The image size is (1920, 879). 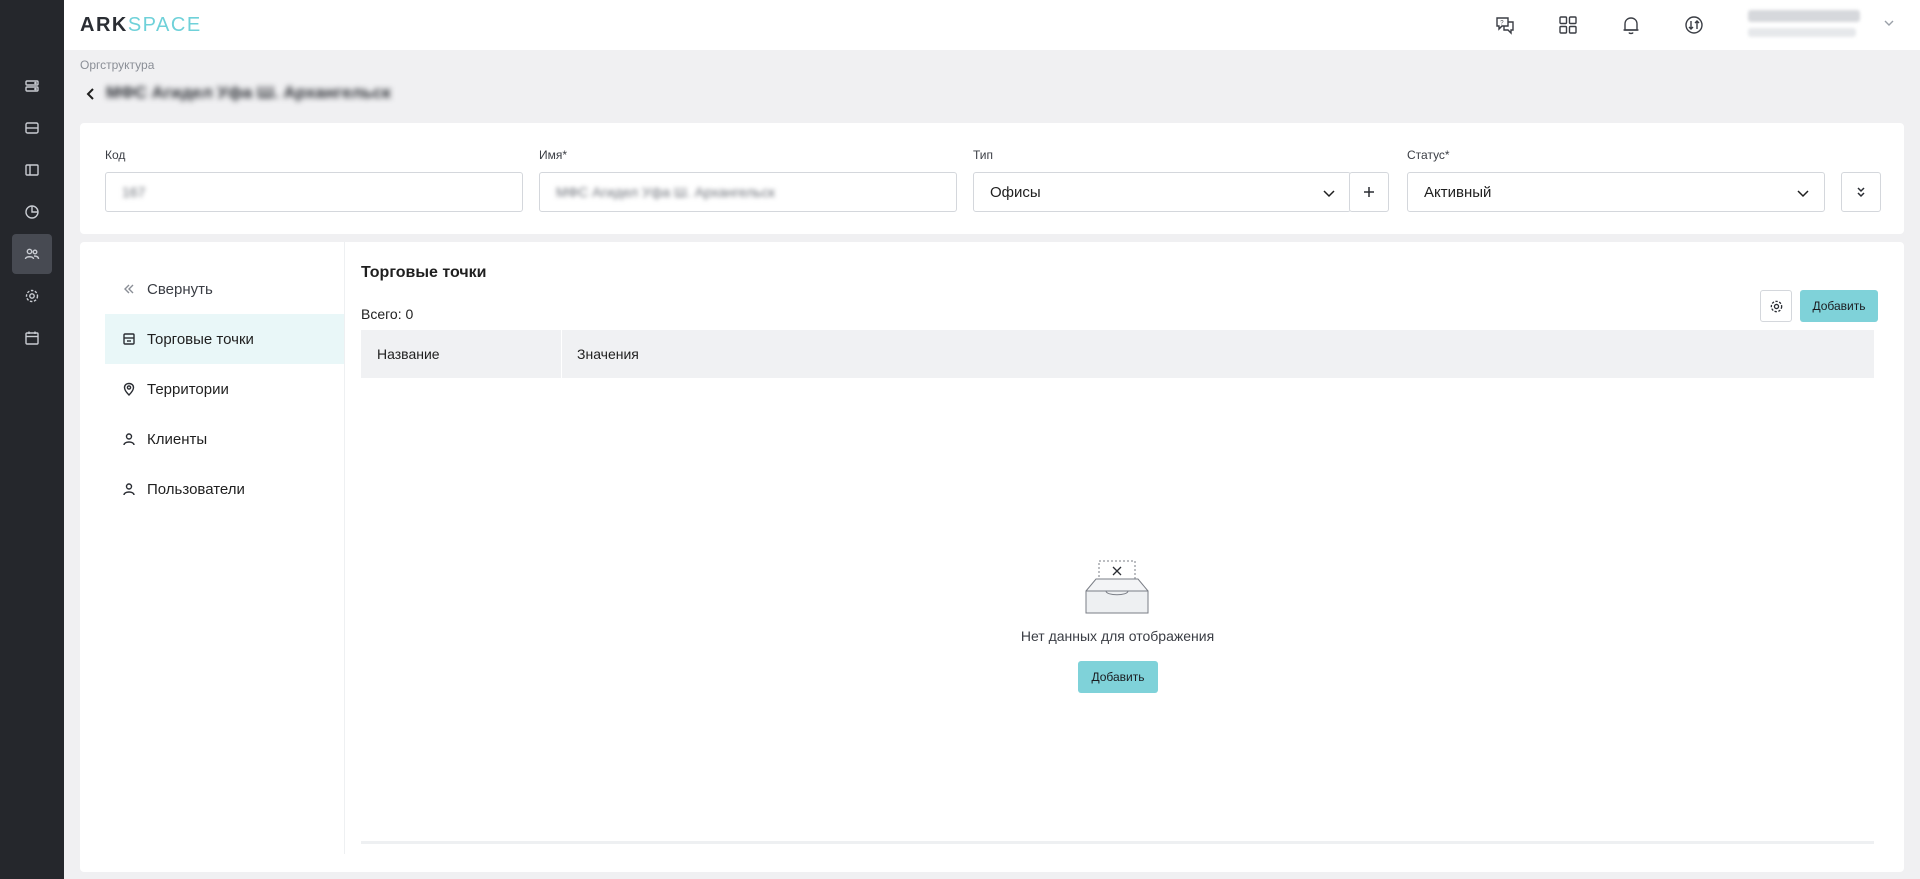 What do you see at coordinates (387, 314) in the screenshot?
I see `total-count: Всего: 0` at bounding box center [387, 314].